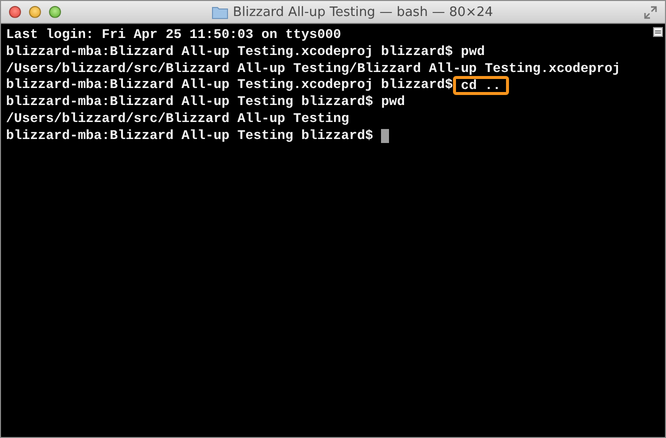 This screenshot has height=438, width=666. I want to click on zoom-button, so click(55, 12).